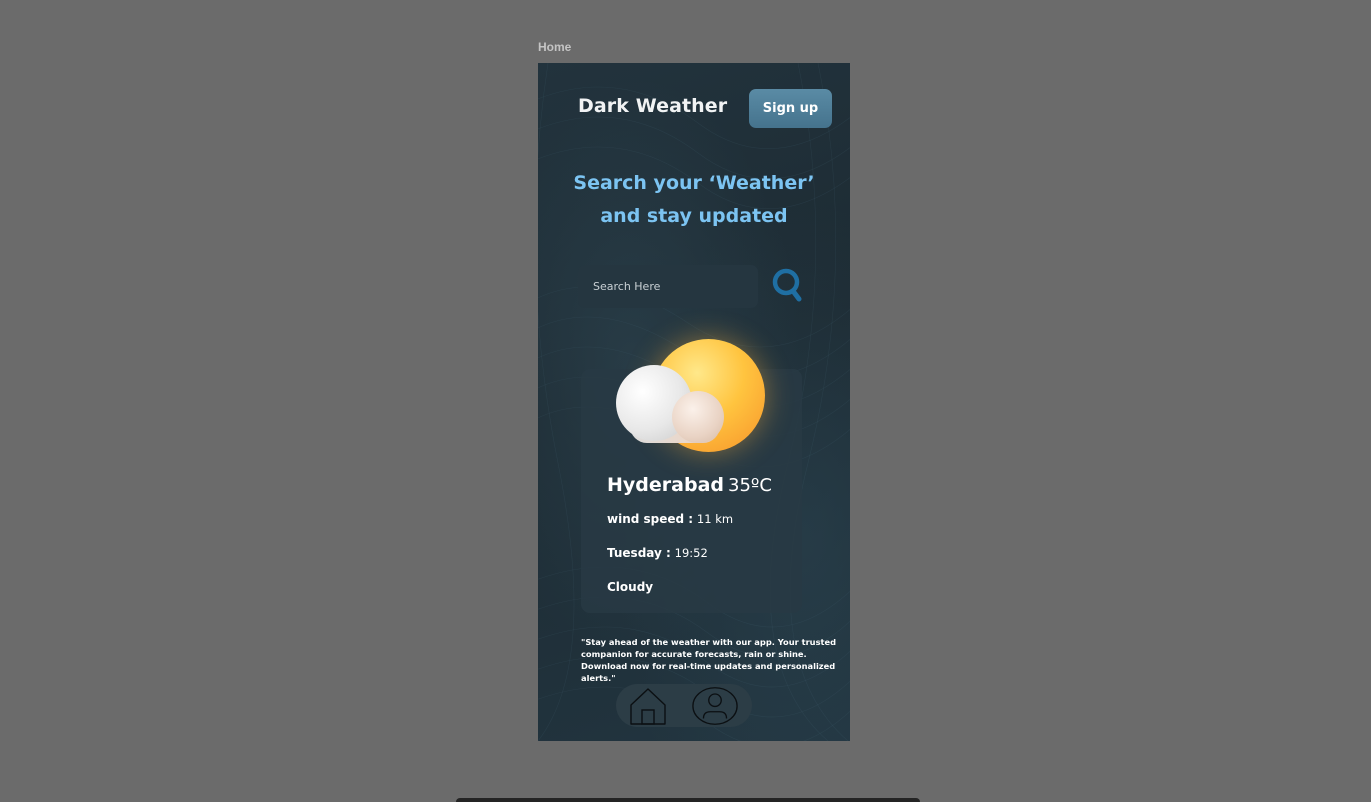 The image size is (1371, 802). I want to click on nav-profile-button, so click(715, 705).